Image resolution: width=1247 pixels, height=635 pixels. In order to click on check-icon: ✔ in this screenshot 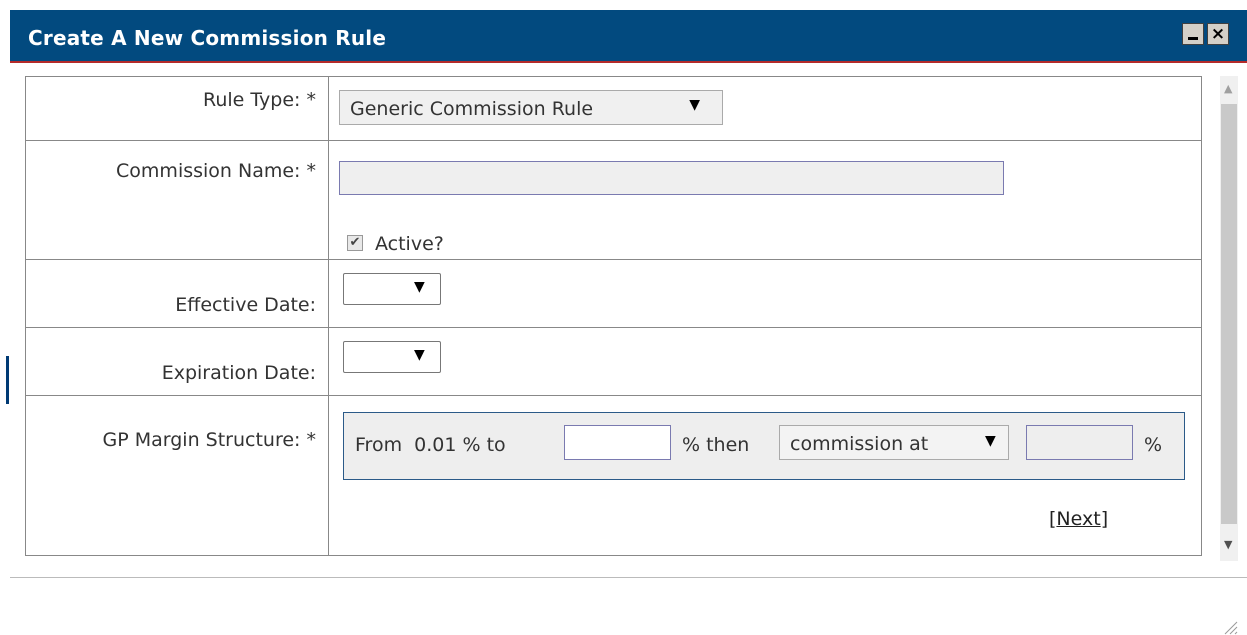, I will do `click(355, 242)`.